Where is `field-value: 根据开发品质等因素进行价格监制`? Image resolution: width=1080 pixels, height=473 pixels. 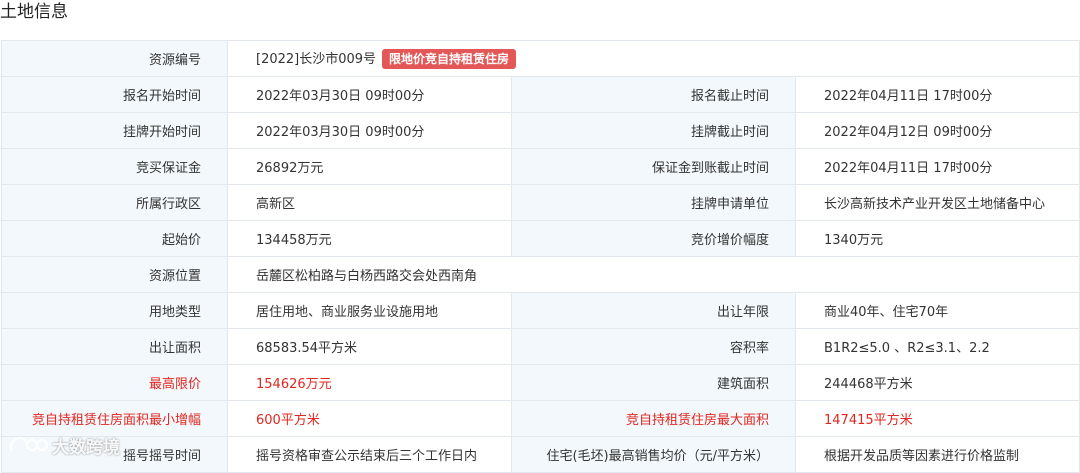 field-value: 根据开发品质等因素进行价格监制 is located at coordinates (937, 454).